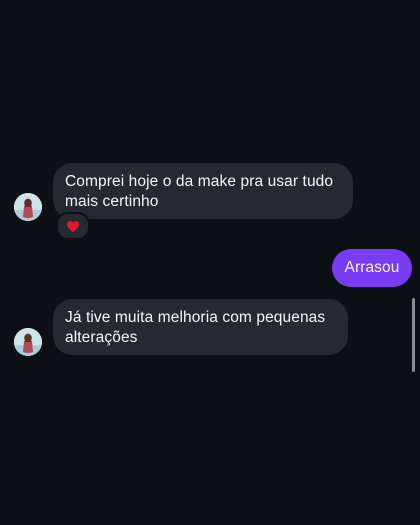 Image resolution: width=420 pixels, height=525 pixels. I want to click on message-bubble-outgoing: Arrasou, so click(372, 268).